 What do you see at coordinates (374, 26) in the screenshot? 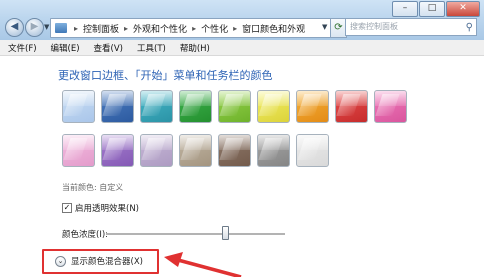
I see `search-placeholder: 搜索控制面板` at bounding box center [374, 26].